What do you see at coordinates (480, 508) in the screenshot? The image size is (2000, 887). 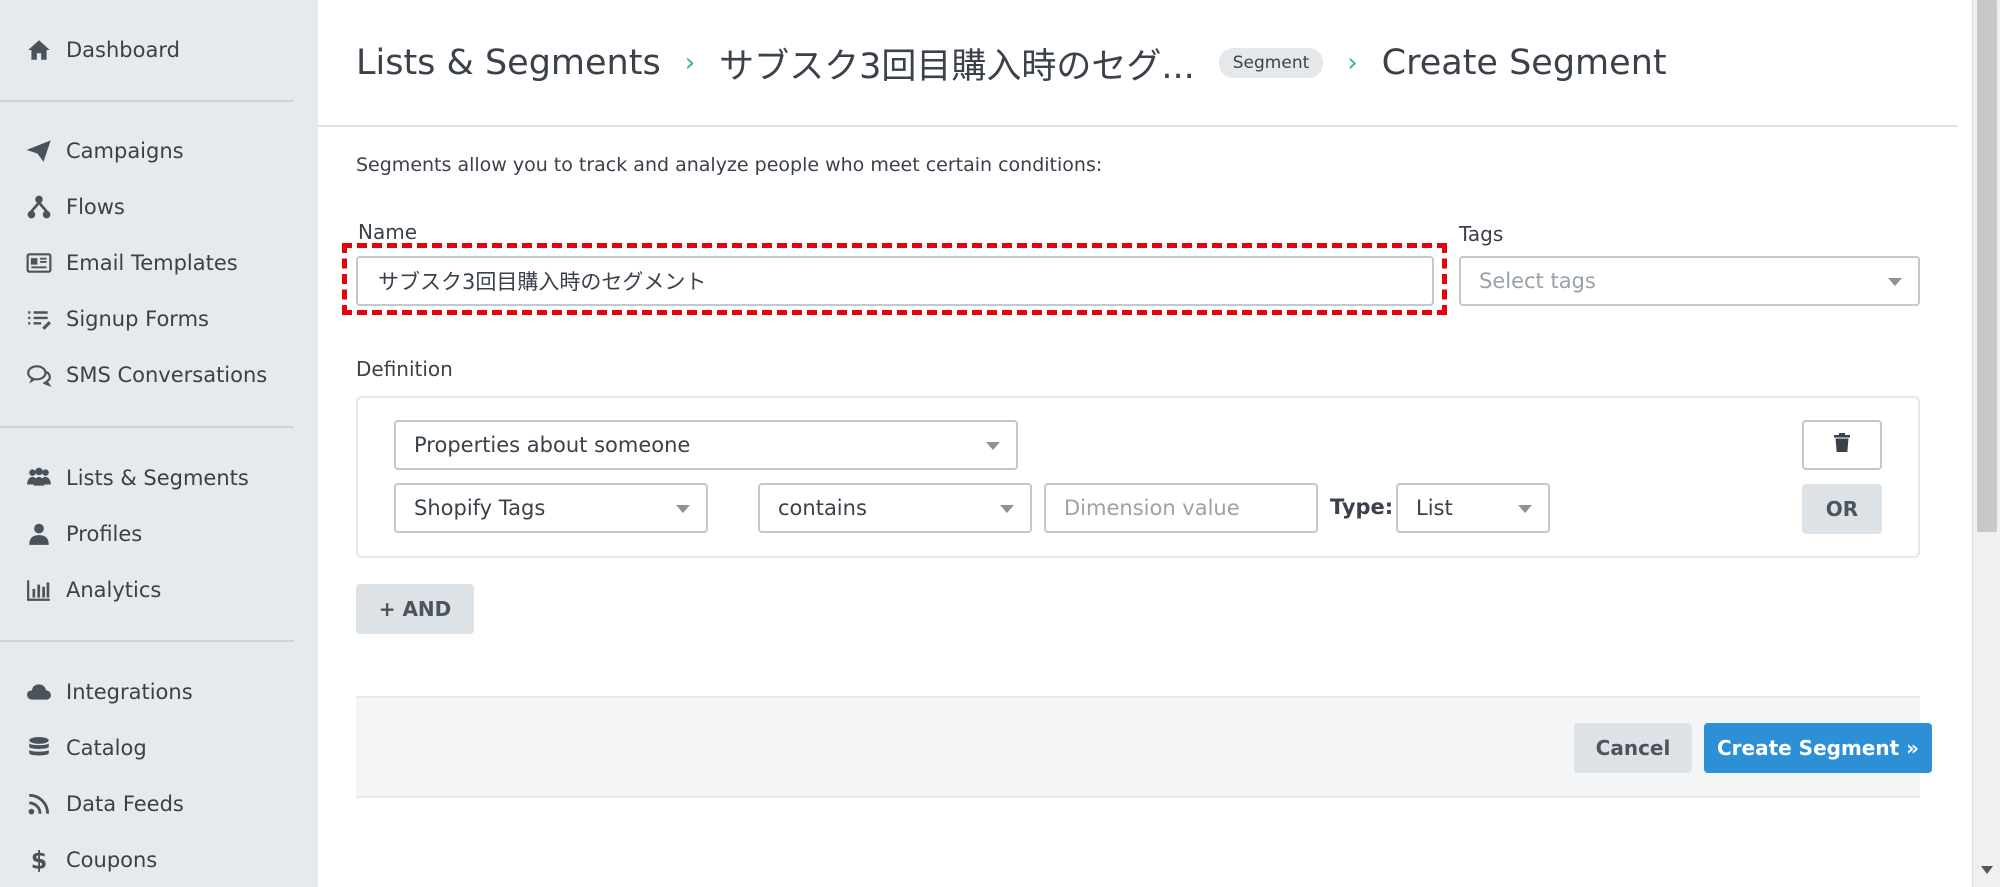 I see `property-value: Shopify Tags` at bounding box center [480, 508].